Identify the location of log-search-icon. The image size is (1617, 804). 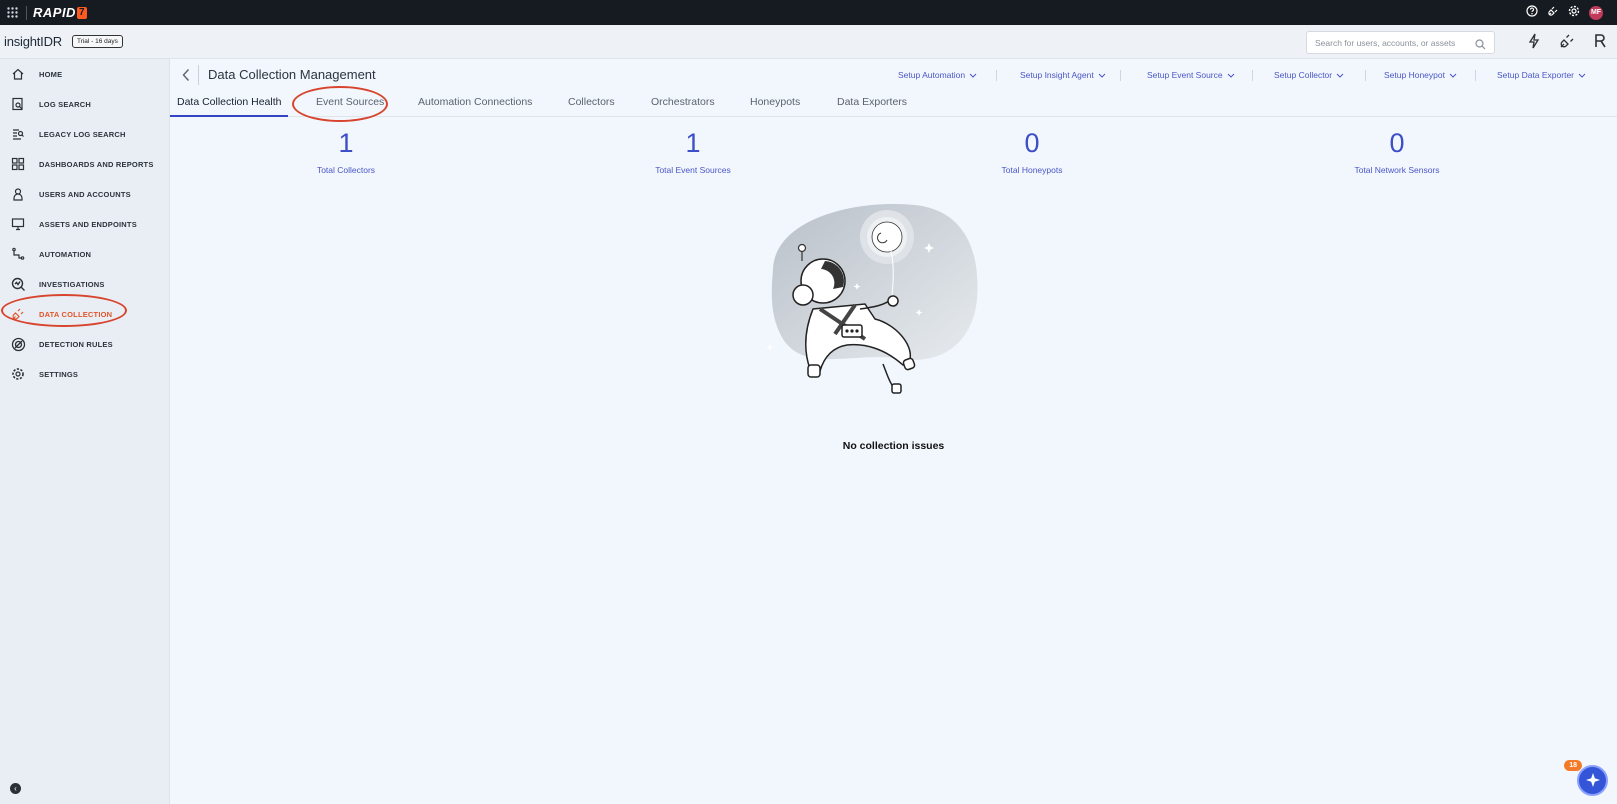
(18, 104).